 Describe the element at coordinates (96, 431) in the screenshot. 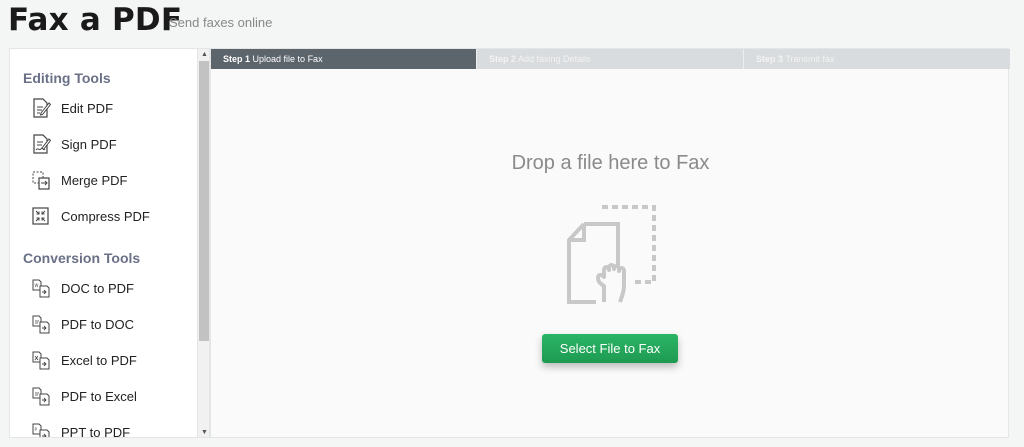

I see `sidebar-item-label: PPT to PDF` at that location.